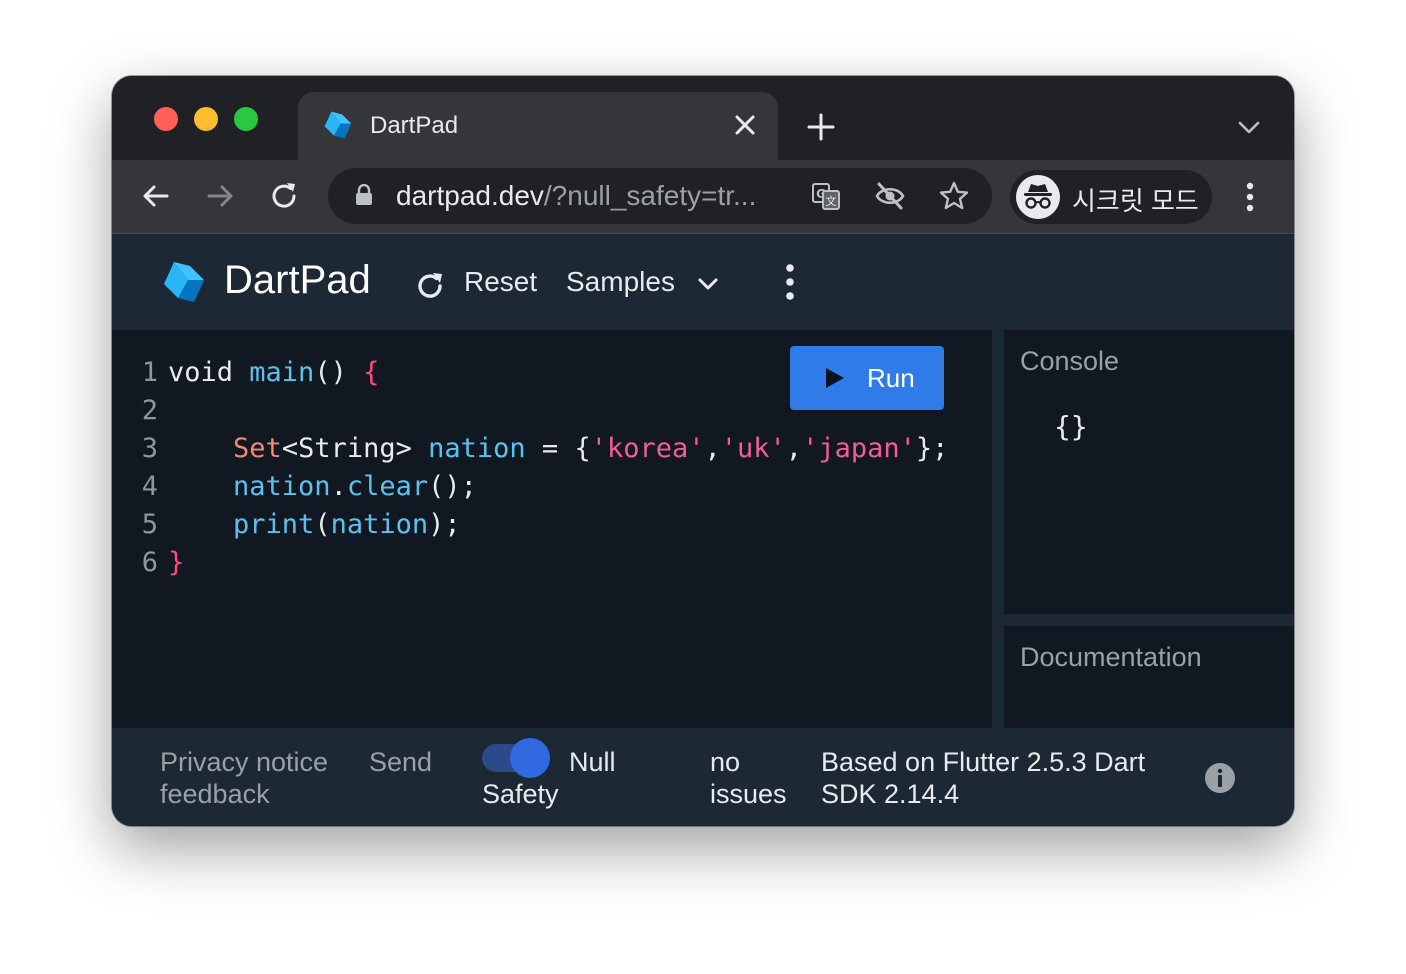 The height and width of the screenshot is (974, 1406). I want to click on address-bar: dartpad.dev/?null_safety=tr... G 文, so click(660, 196).